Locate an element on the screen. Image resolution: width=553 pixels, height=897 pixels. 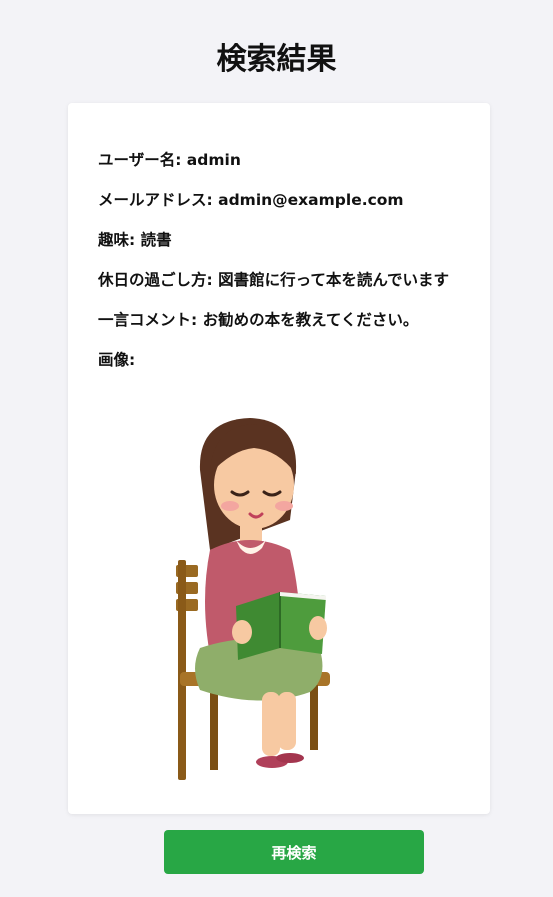
holiday-value: 図書館に行って本を読んでいます is located at coordinates (334, 280).